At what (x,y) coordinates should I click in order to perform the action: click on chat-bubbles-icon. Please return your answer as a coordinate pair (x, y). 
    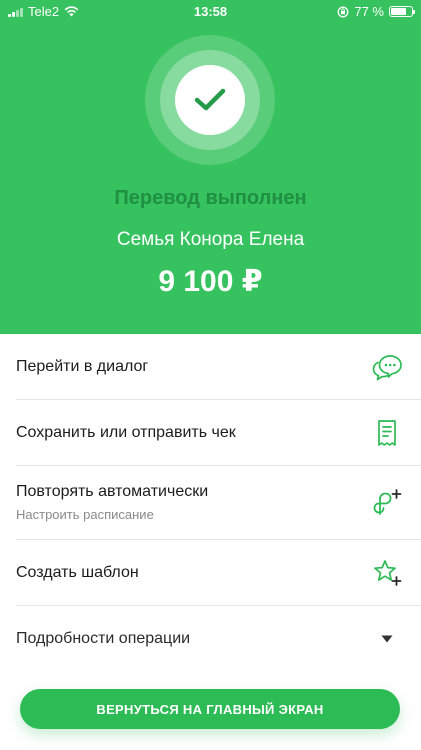
    Looking at the image, I should click on (387, 367).